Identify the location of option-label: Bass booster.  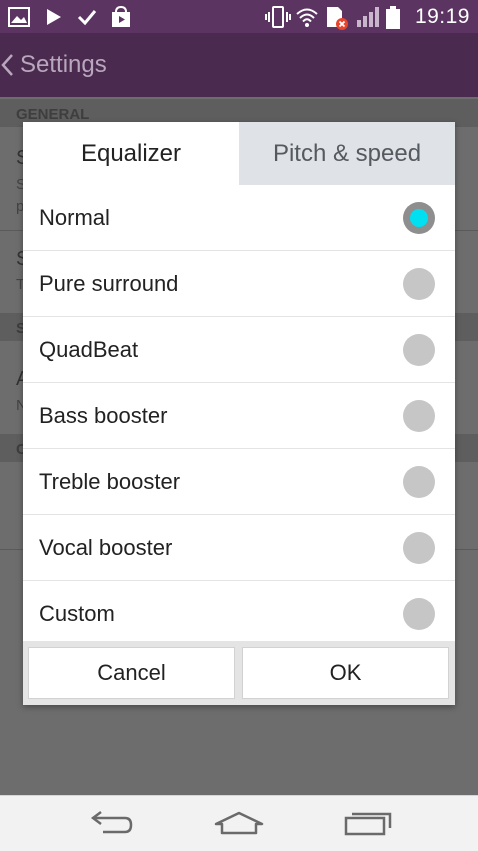
(103, 415).